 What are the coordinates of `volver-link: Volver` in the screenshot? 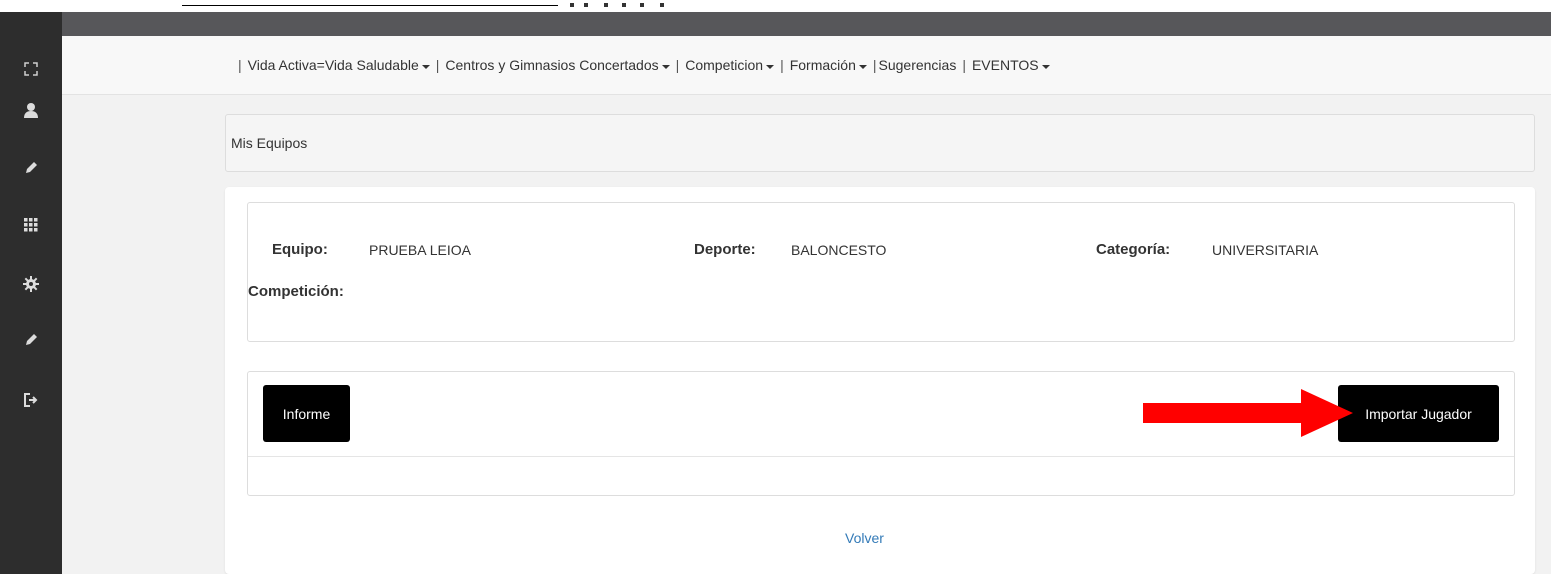 It's located at (864, 538).